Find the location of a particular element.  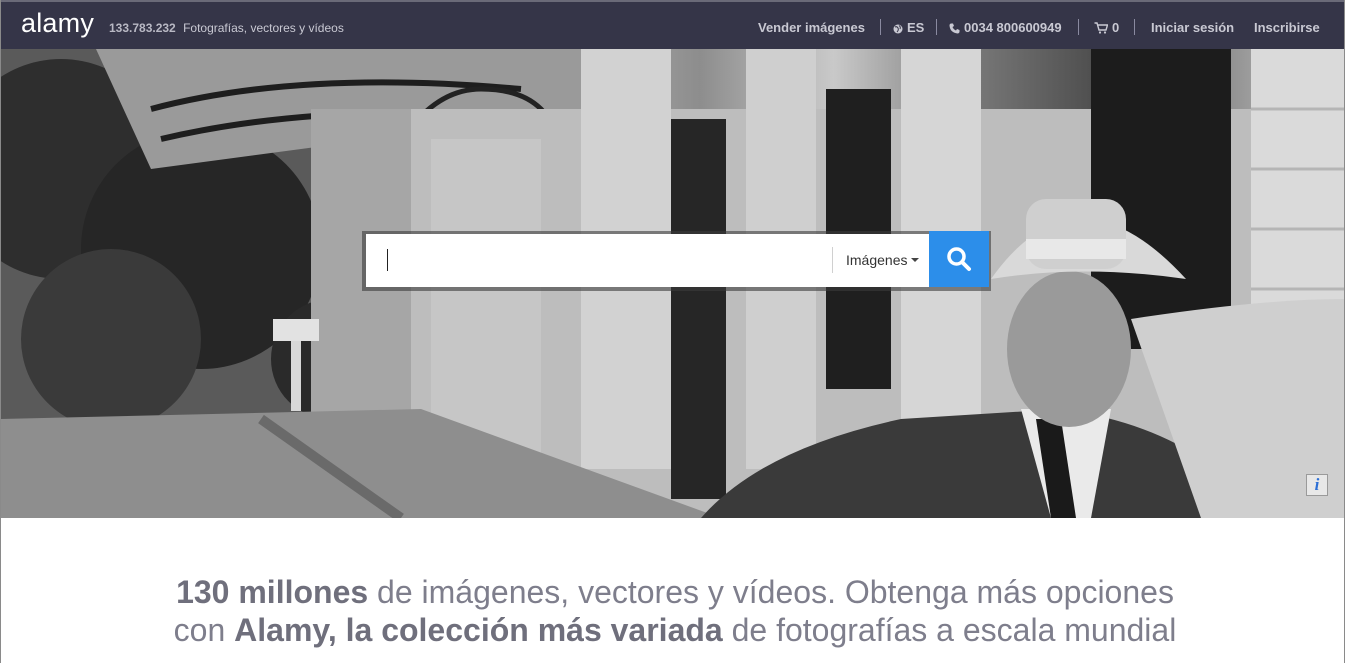

cart-count: 0 is located at coordinates (1116, 27).